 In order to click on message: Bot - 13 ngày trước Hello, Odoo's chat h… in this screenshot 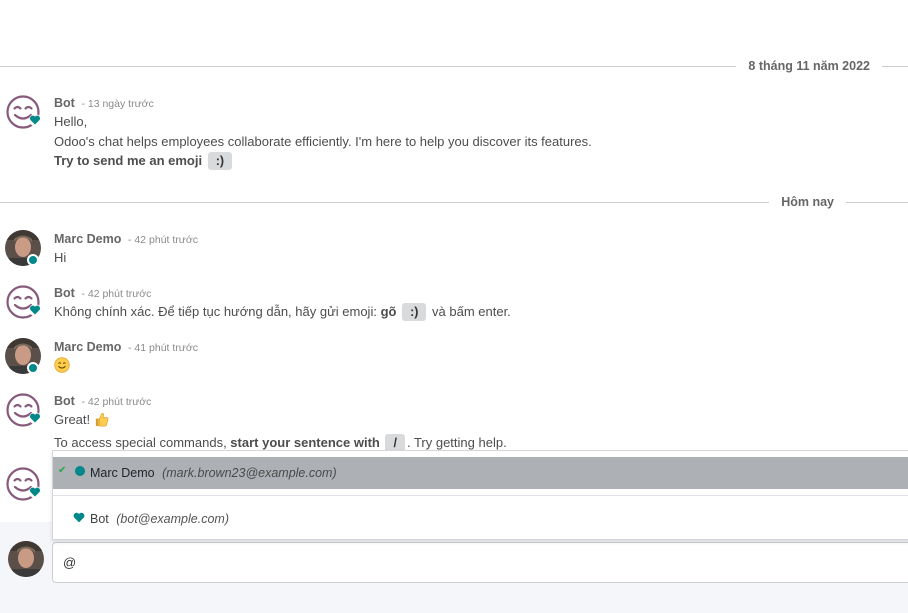, I will do `click(454, 134)`.